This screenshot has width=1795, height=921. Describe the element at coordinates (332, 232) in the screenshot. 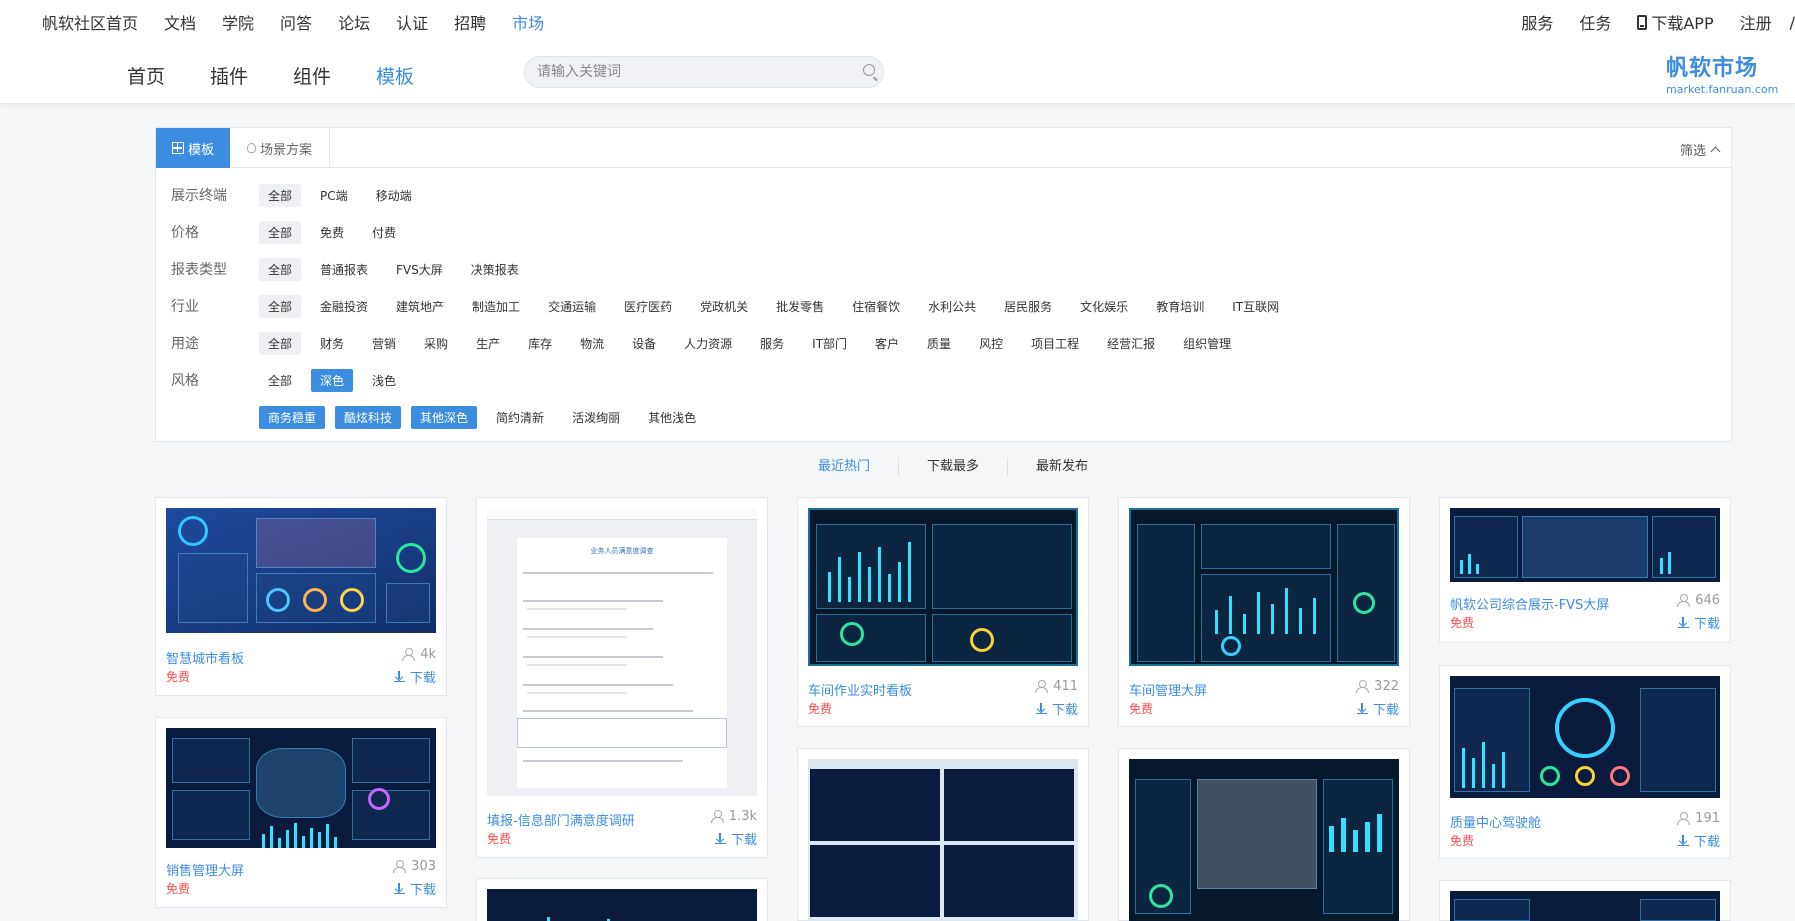

I see `filter-option: 免费` at that location.